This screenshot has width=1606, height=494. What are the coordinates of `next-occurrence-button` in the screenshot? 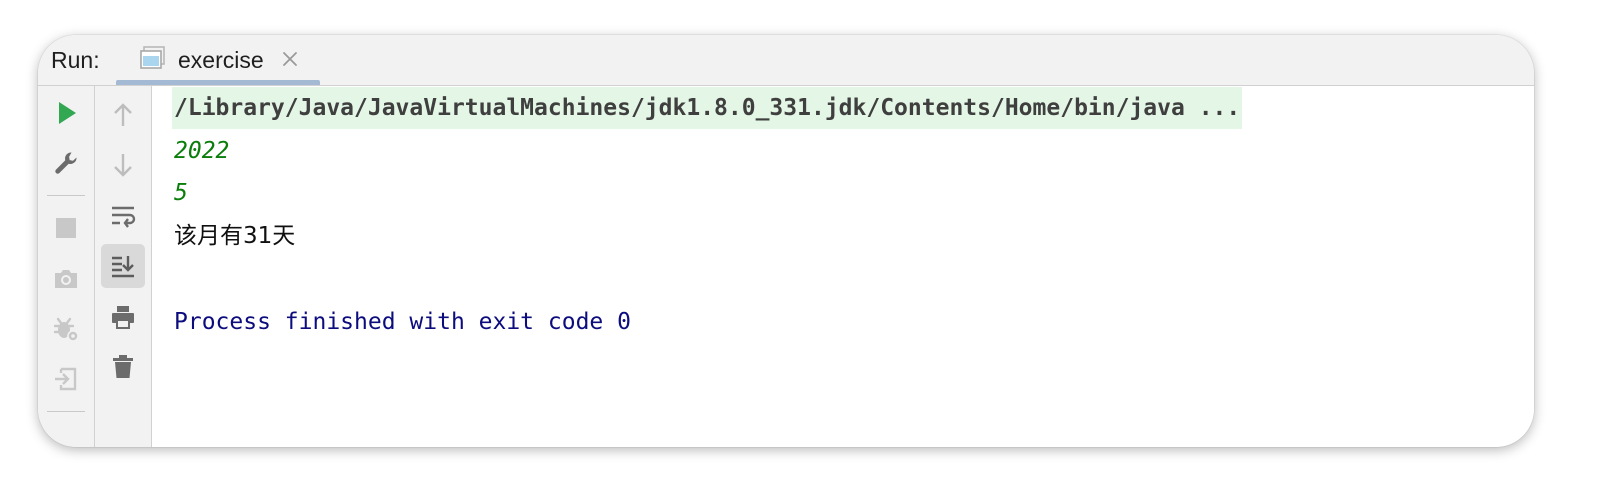 It's located at (123, 165).